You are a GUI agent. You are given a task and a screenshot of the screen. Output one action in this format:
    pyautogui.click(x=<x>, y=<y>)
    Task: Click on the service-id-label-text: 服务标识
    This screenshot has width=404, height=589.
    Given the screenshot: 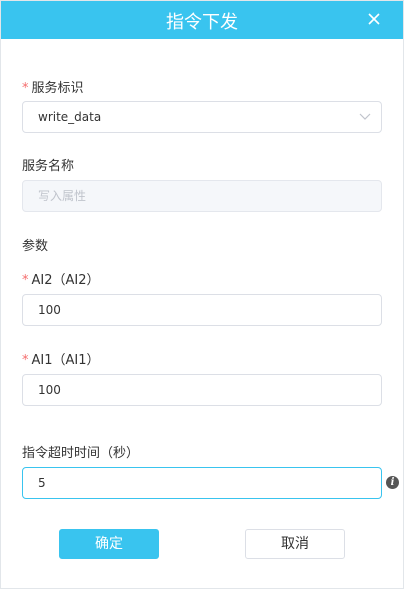 What is the action you would take?
    pyautogui.click(x=57, y=88)
    